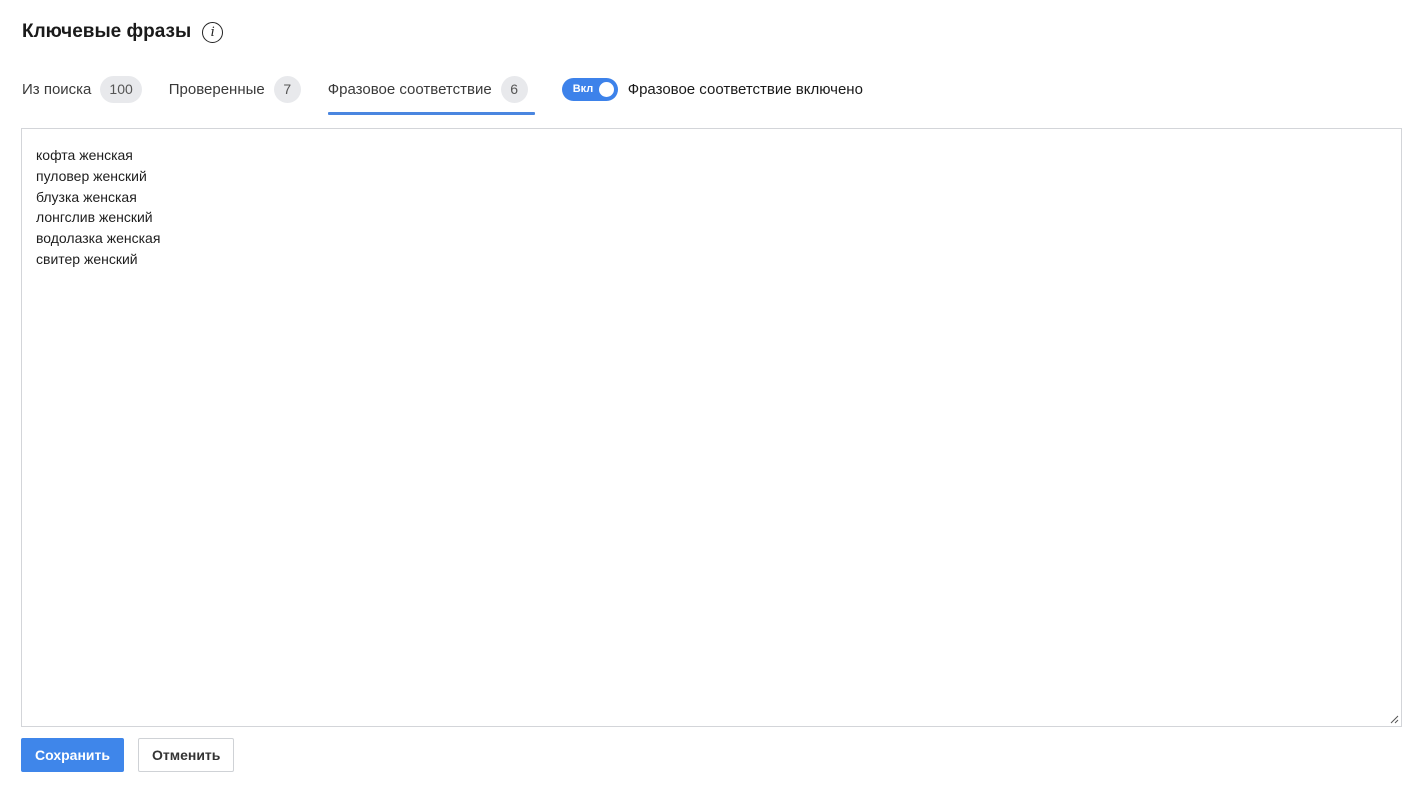 This screenshot has height=795, width=1423. What do you see at coordinates (514, 89) in the screenshot?
I see `count-badge: 6` at bounding box center [514, 89].